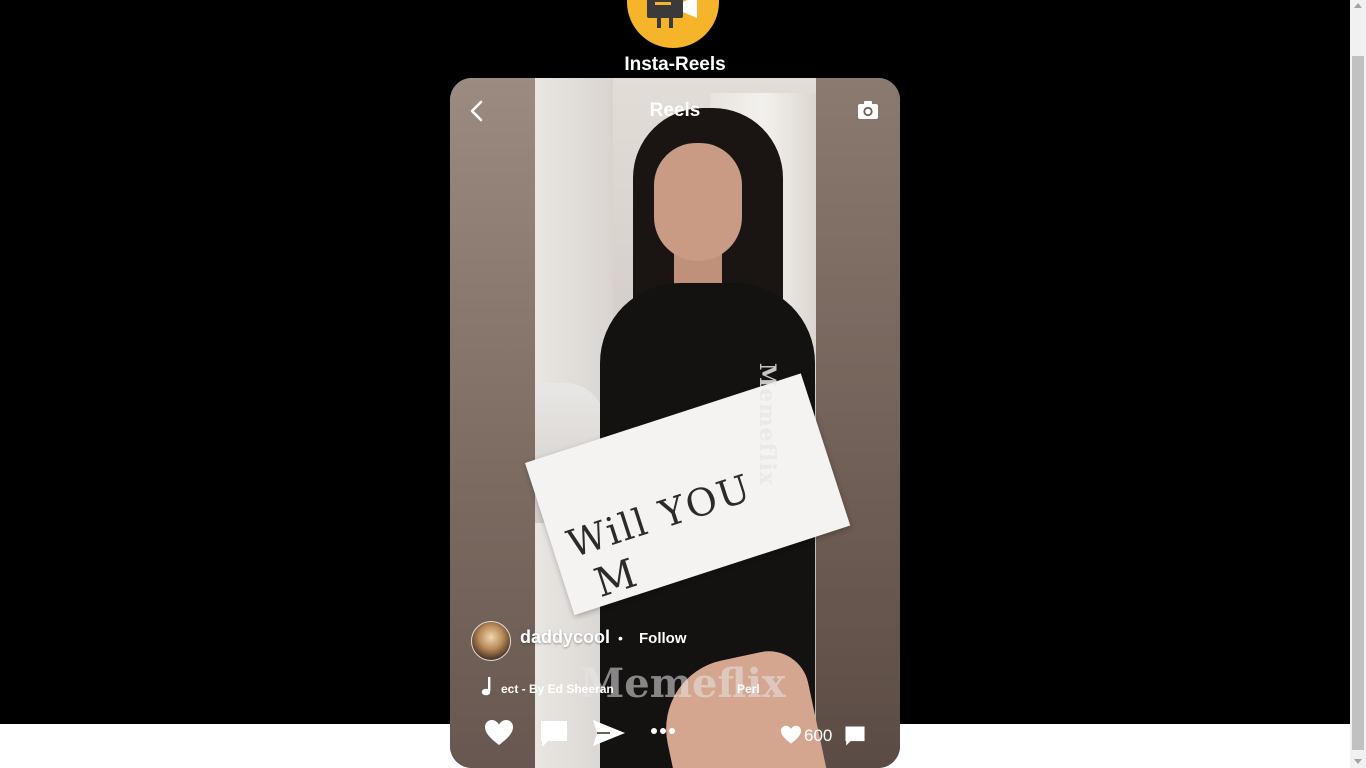  What do you see at coordinates (748, 689) in the screenshot?
I see `music-track-text-secondary: Perl` at bounding box center [748, 689].